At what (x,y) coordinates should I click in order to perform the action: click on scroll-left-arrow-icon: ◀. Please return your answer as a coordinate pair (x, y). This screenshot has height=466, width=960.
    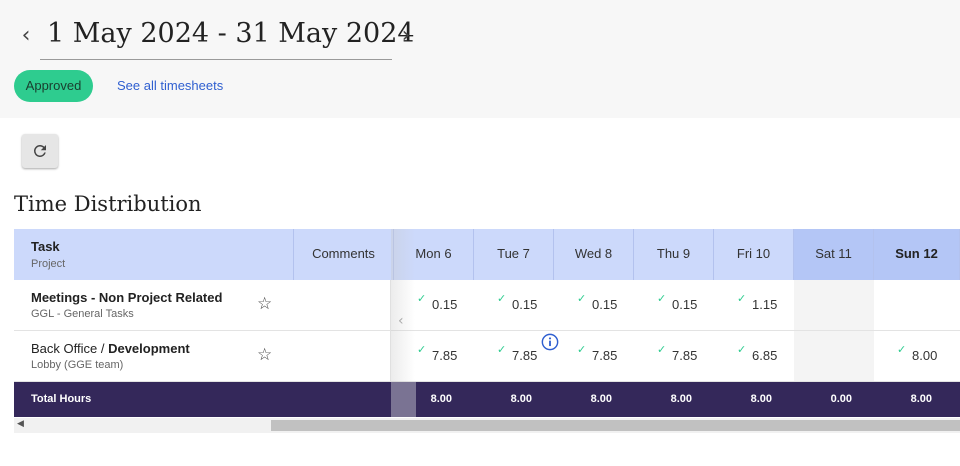
    Looking at the image, I should click on (20, 424).